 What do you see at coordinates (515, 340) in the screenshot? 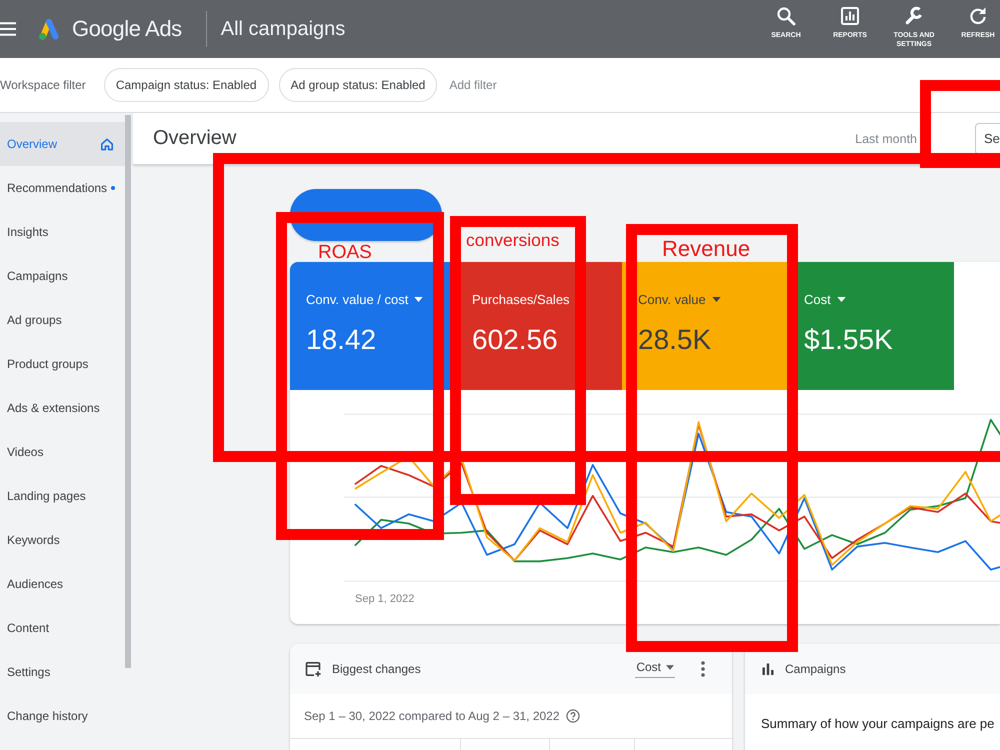
I see `metric-value: 602.56` at bounding box center [515, 340].